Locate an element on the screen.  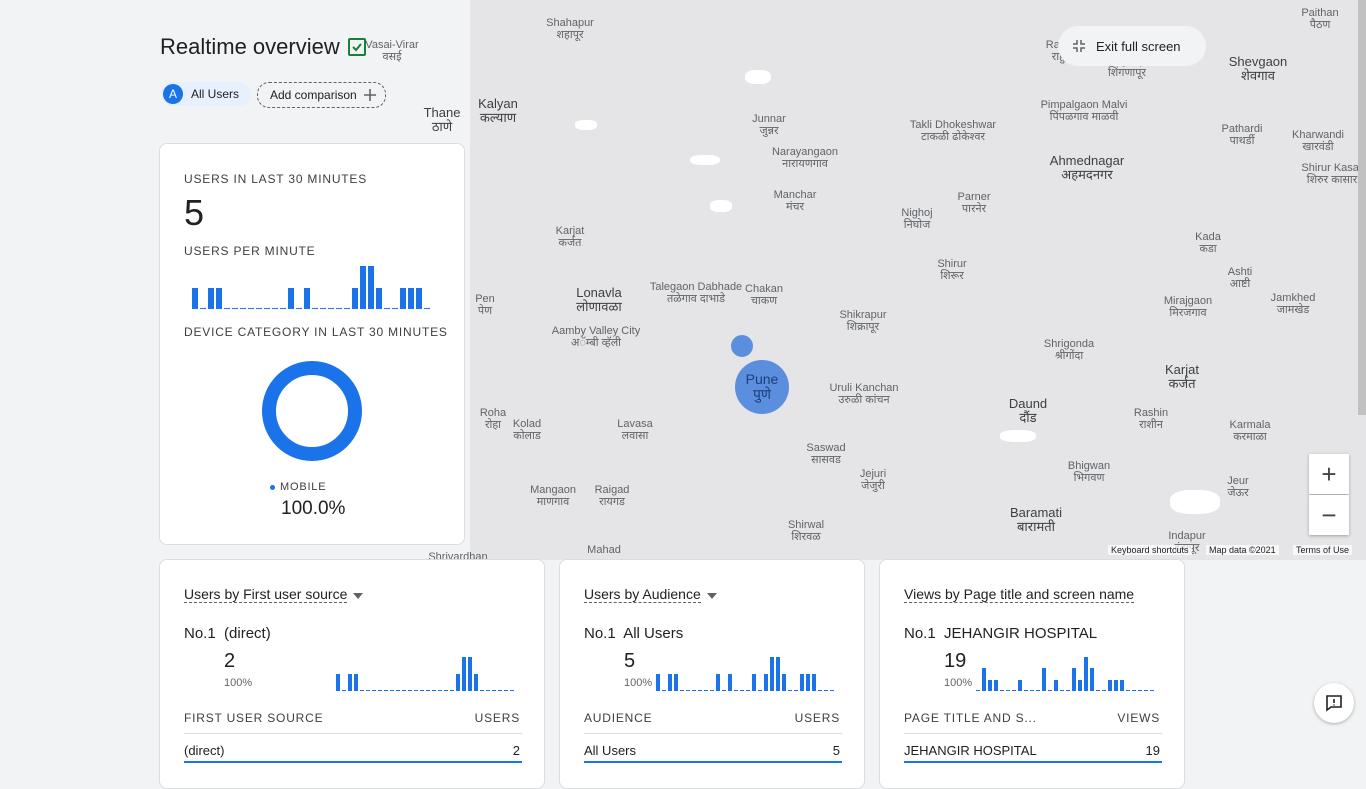
zoom-out-button: − is located at coordinates (1329, 515).